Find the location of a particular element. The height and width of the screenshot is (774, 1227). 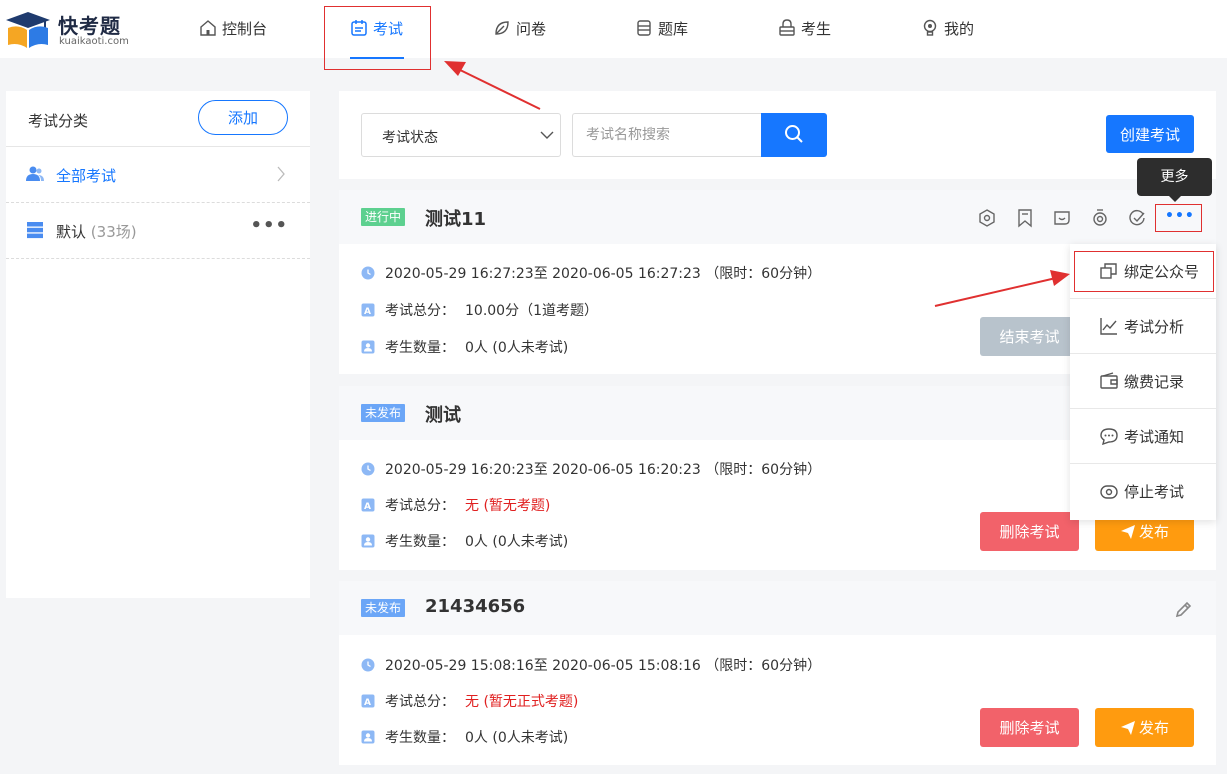

exam-title: 测试11 is located at coordinates (455, 218).